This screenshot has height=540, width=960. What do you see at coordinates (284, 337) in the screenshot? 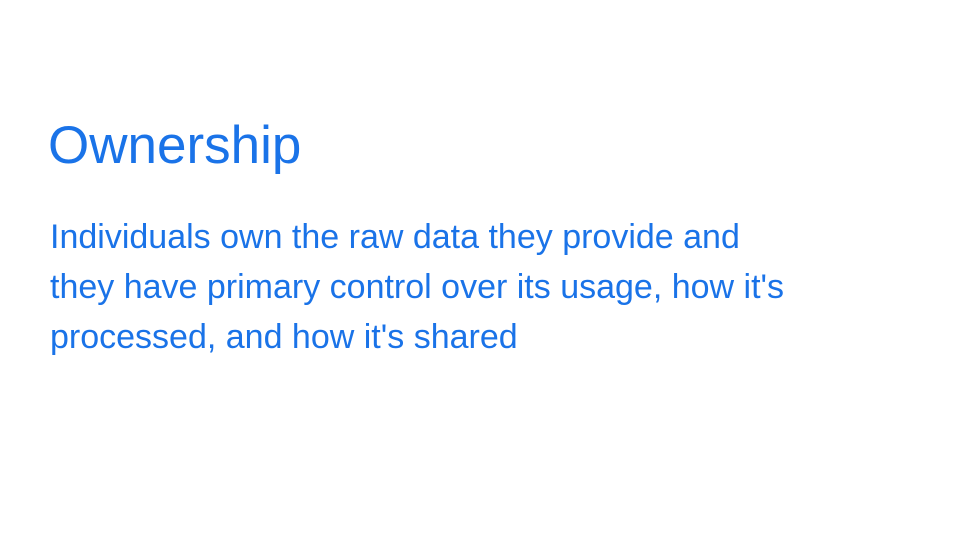
I see `body-line: processed, and how it's shared` at bounding box center [284, 337].